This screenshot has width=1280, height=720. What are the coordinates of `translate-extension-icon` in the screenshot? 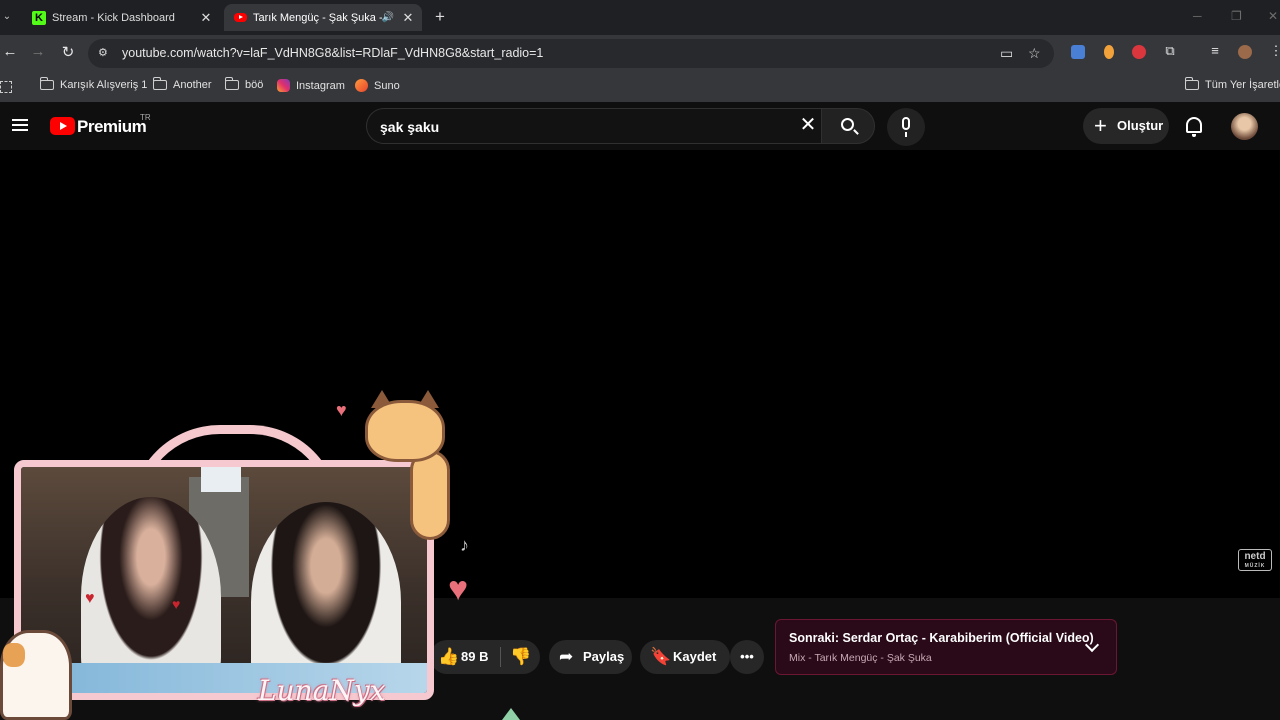 It's located at (1078, 52).